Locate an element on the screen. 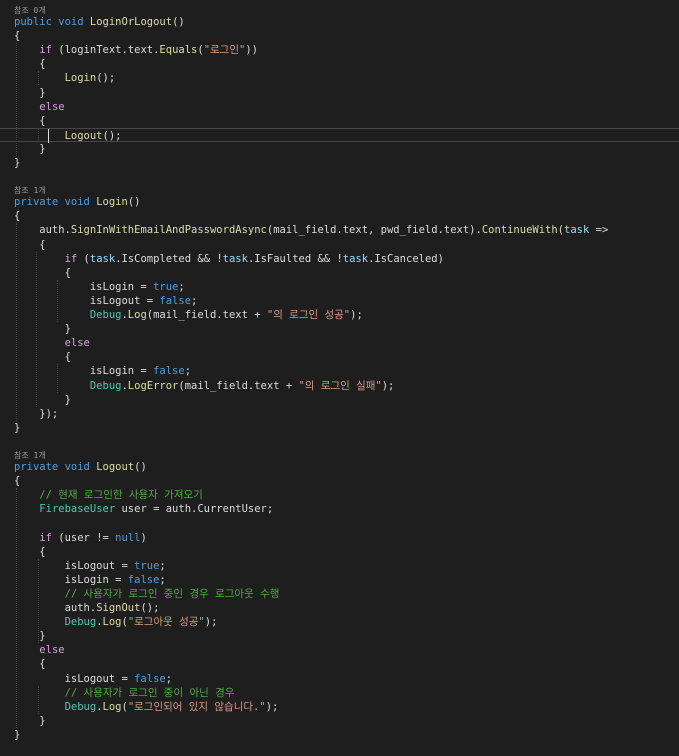  code-line: private void Login() is located at coordinates (339, 202).